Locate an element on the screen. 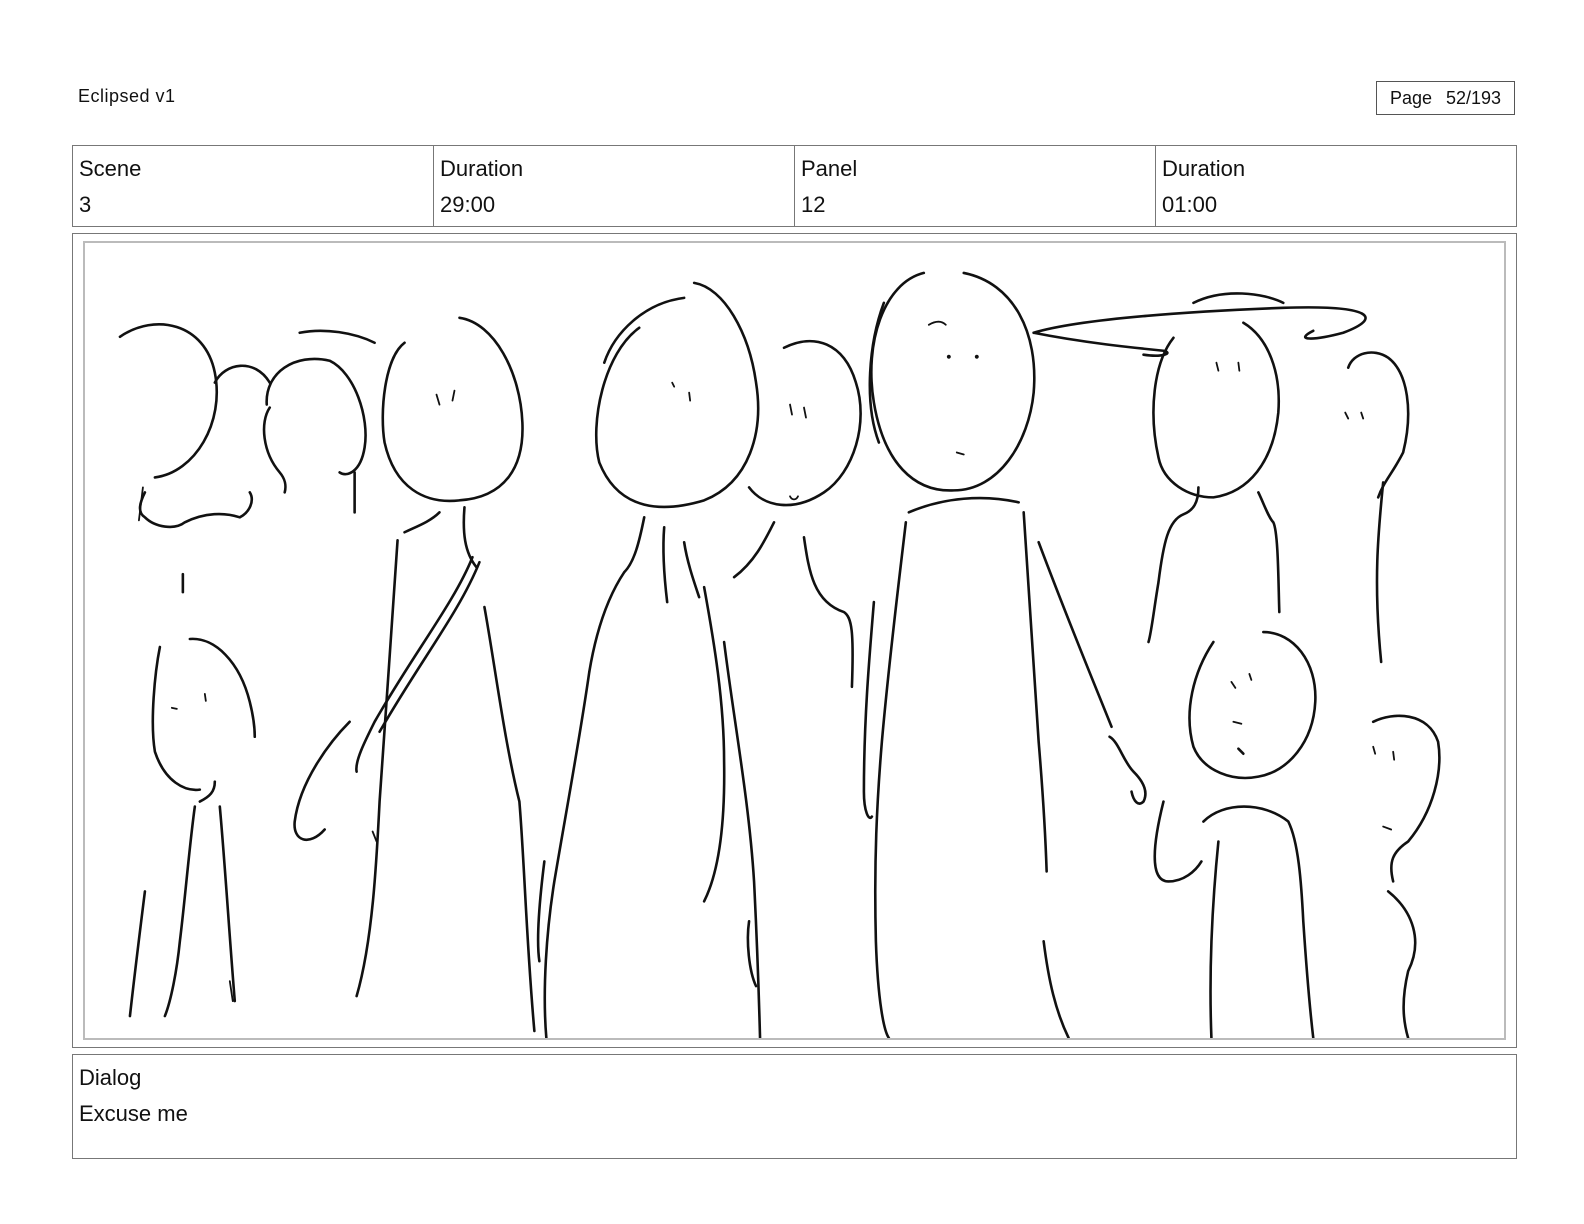  scene-value: 3 is located at coordinates (85, 204).